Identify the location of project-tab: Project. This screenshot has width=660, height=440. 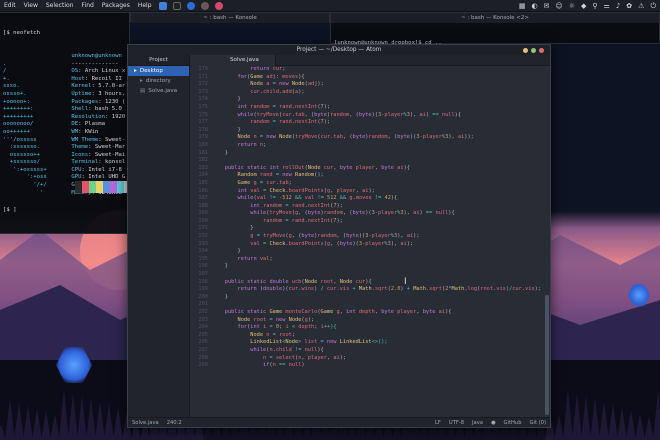
(158, 60).